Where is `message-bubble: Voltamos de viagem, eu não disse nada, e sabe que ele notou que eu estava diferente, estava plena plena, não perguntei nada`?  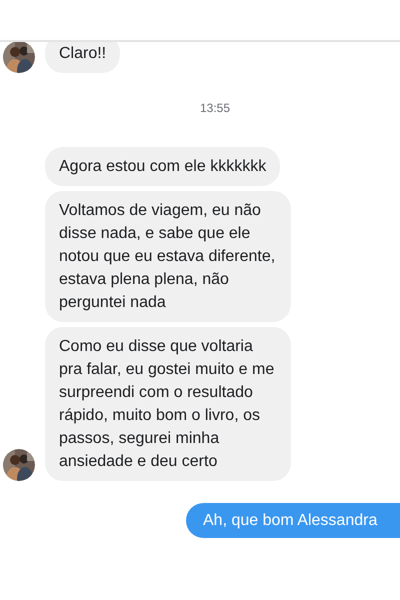
message-bubble: Voltamos de viagem, eu não disse nada, e sabe que ele notou que eu estava diferente, estava plena plena, não perguntei nada is located at coordinates (168, 256).